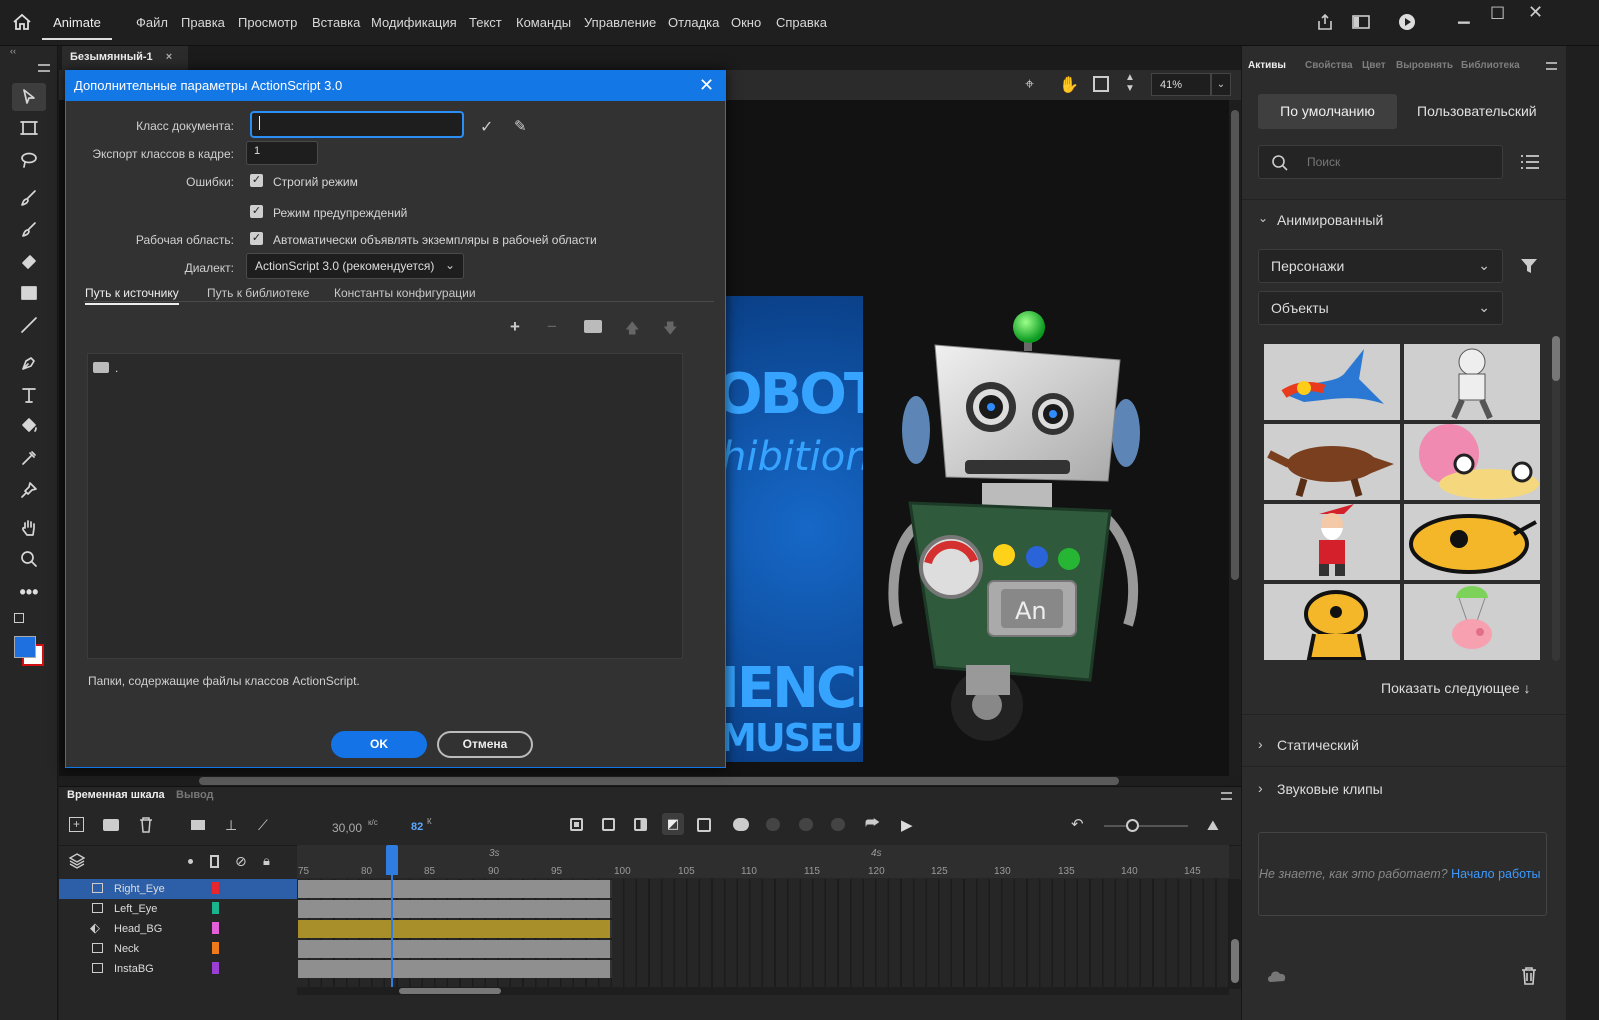 The width and height of the screenshot is (1599, 1020). Describe the element at coordinates (29, 230) in the screenshot. I see `brush-tool-icon` at that location.